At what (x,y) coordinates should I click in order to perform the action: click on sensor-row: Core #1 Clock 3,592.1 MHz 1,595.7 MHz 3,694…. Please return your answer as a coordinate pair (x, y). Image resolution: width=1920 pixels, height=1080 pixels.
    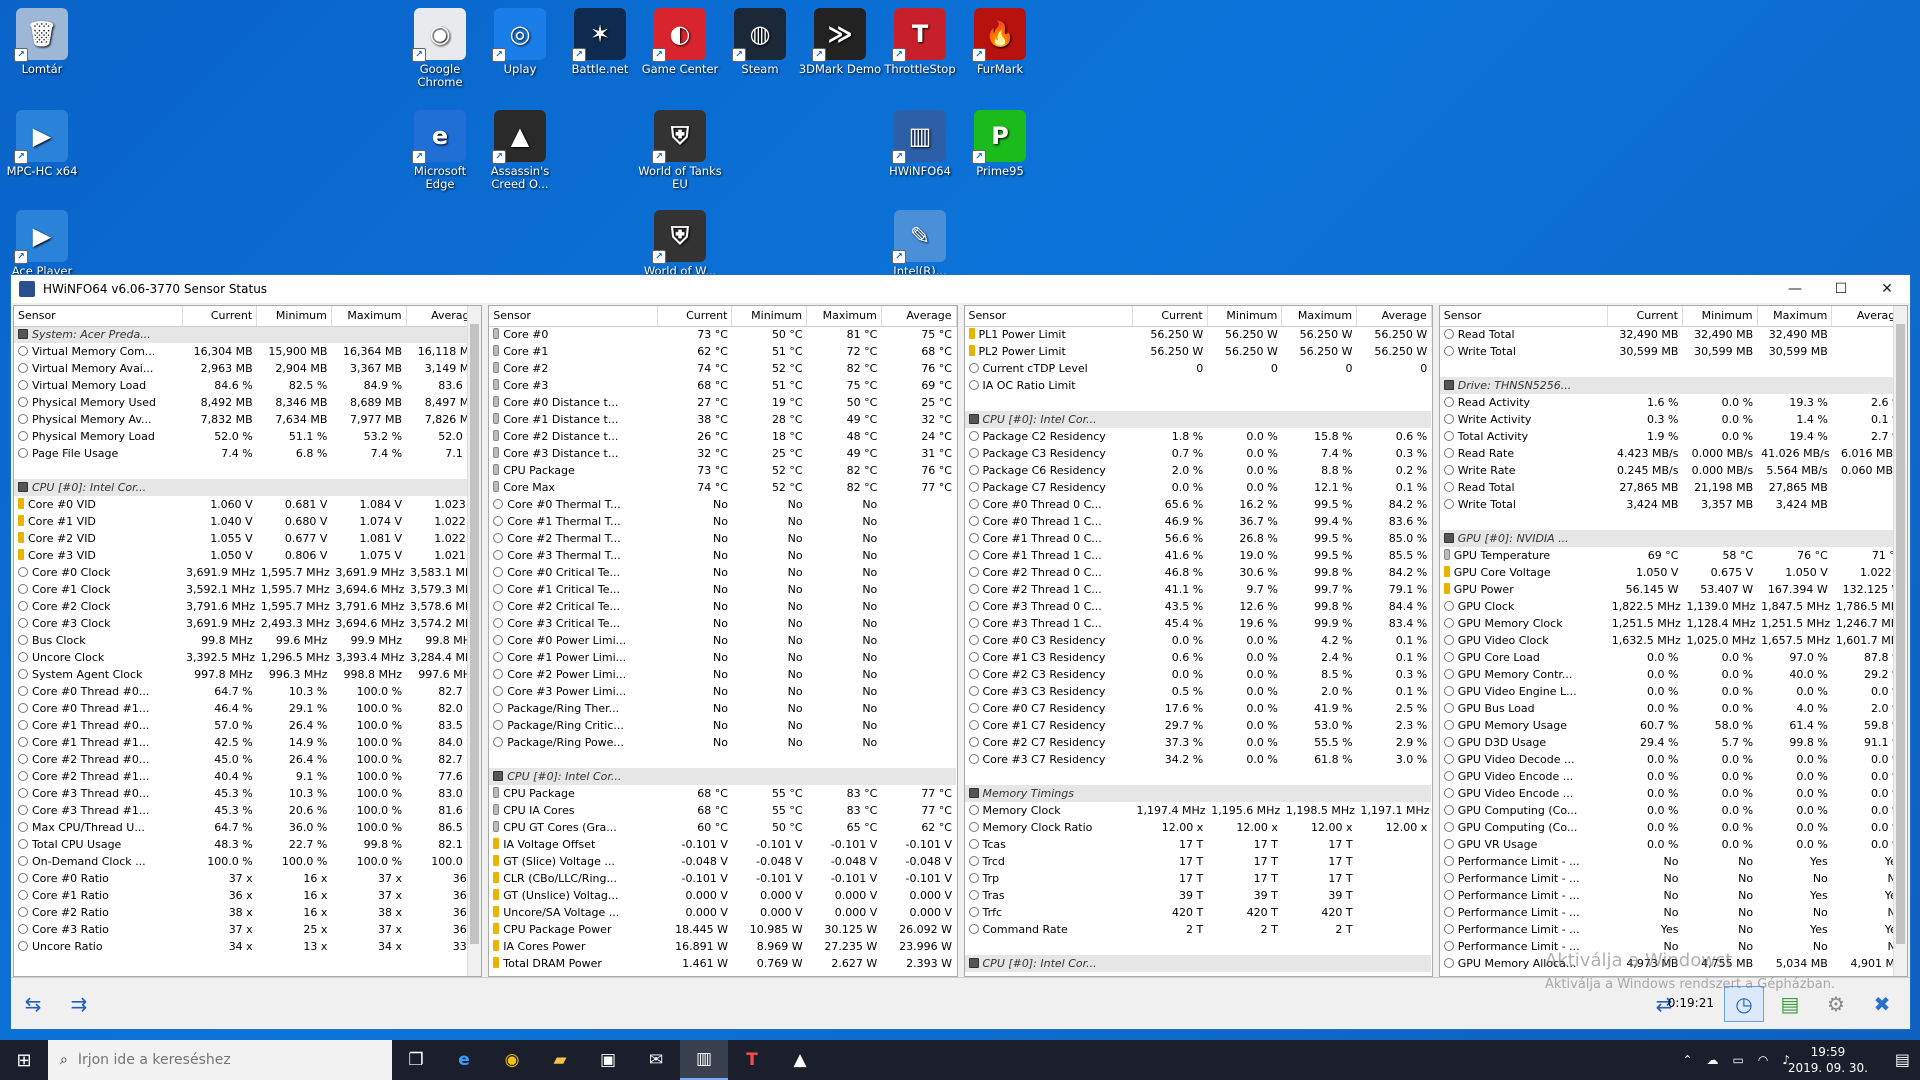
    Looking at the image, I should click on (247, 589).